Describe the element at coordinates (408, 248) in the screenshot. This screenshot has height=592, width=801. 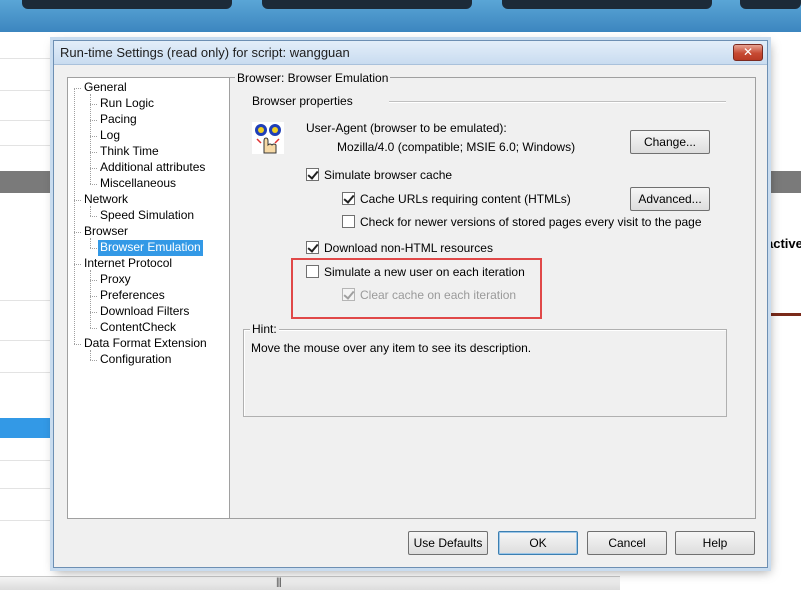
I see `download-nonhtml-label: Download non-HTML resources` at that location.